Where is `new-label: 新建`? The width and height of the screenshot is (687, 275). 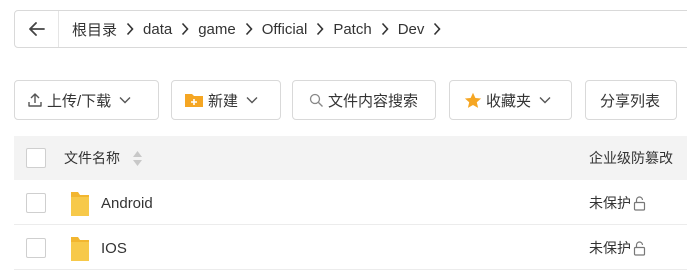
new-label: 新建 is located at coordinates (223, 101).